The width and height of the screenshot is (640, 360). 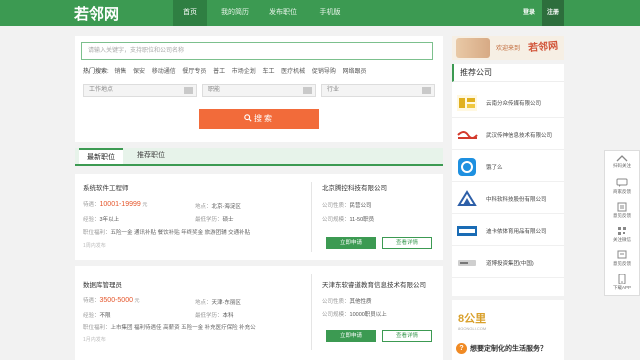 I want to click on recommended-company: 道博投资集团(中国), so click(x=508, y=263).